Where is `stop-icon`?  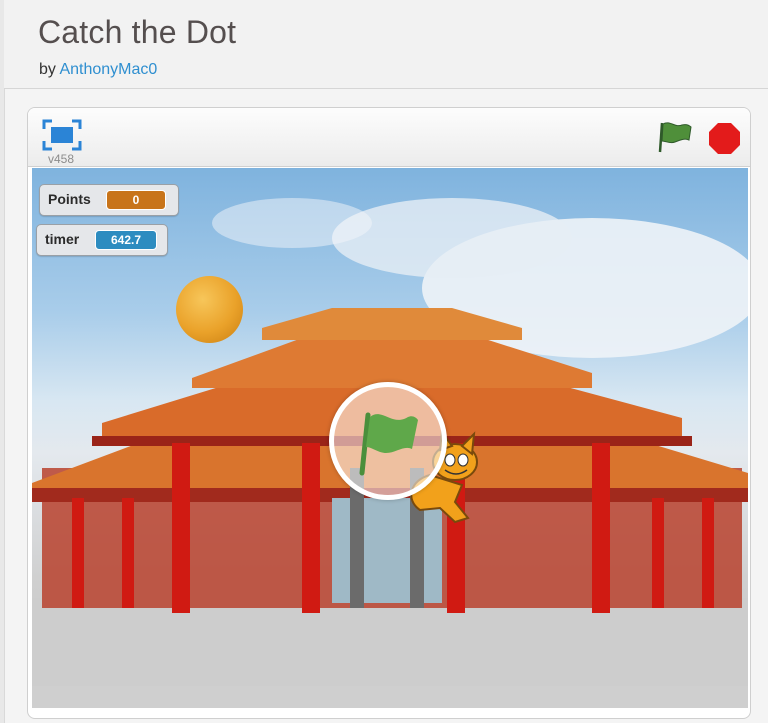
stop-icon is located at coordinates (724, 138).